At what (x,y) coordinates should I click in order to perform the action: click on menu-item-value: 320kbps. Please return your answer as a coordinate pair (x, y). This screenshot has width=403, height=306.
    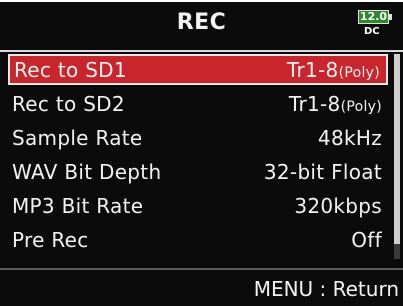
    Looking at the image, I should click on (338, 205).